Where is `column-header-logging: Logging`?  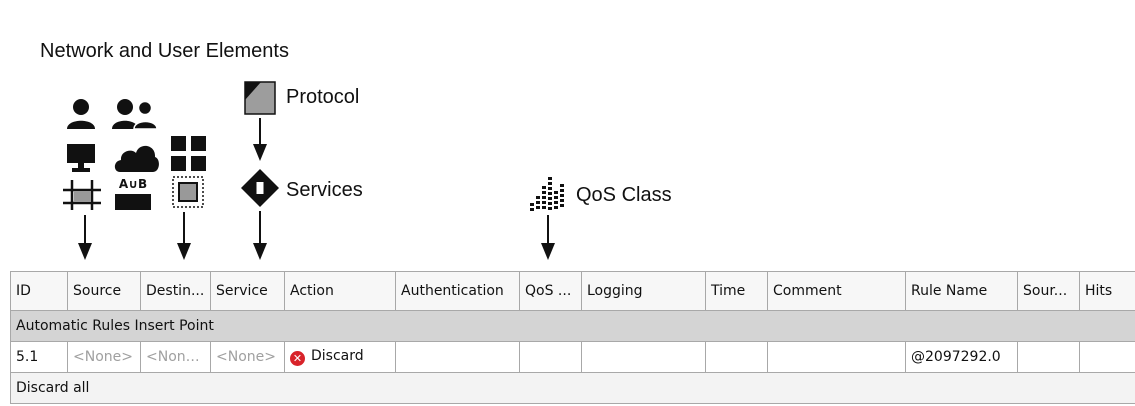 column-header-logging: Logging is located at coordinates (643, 291).